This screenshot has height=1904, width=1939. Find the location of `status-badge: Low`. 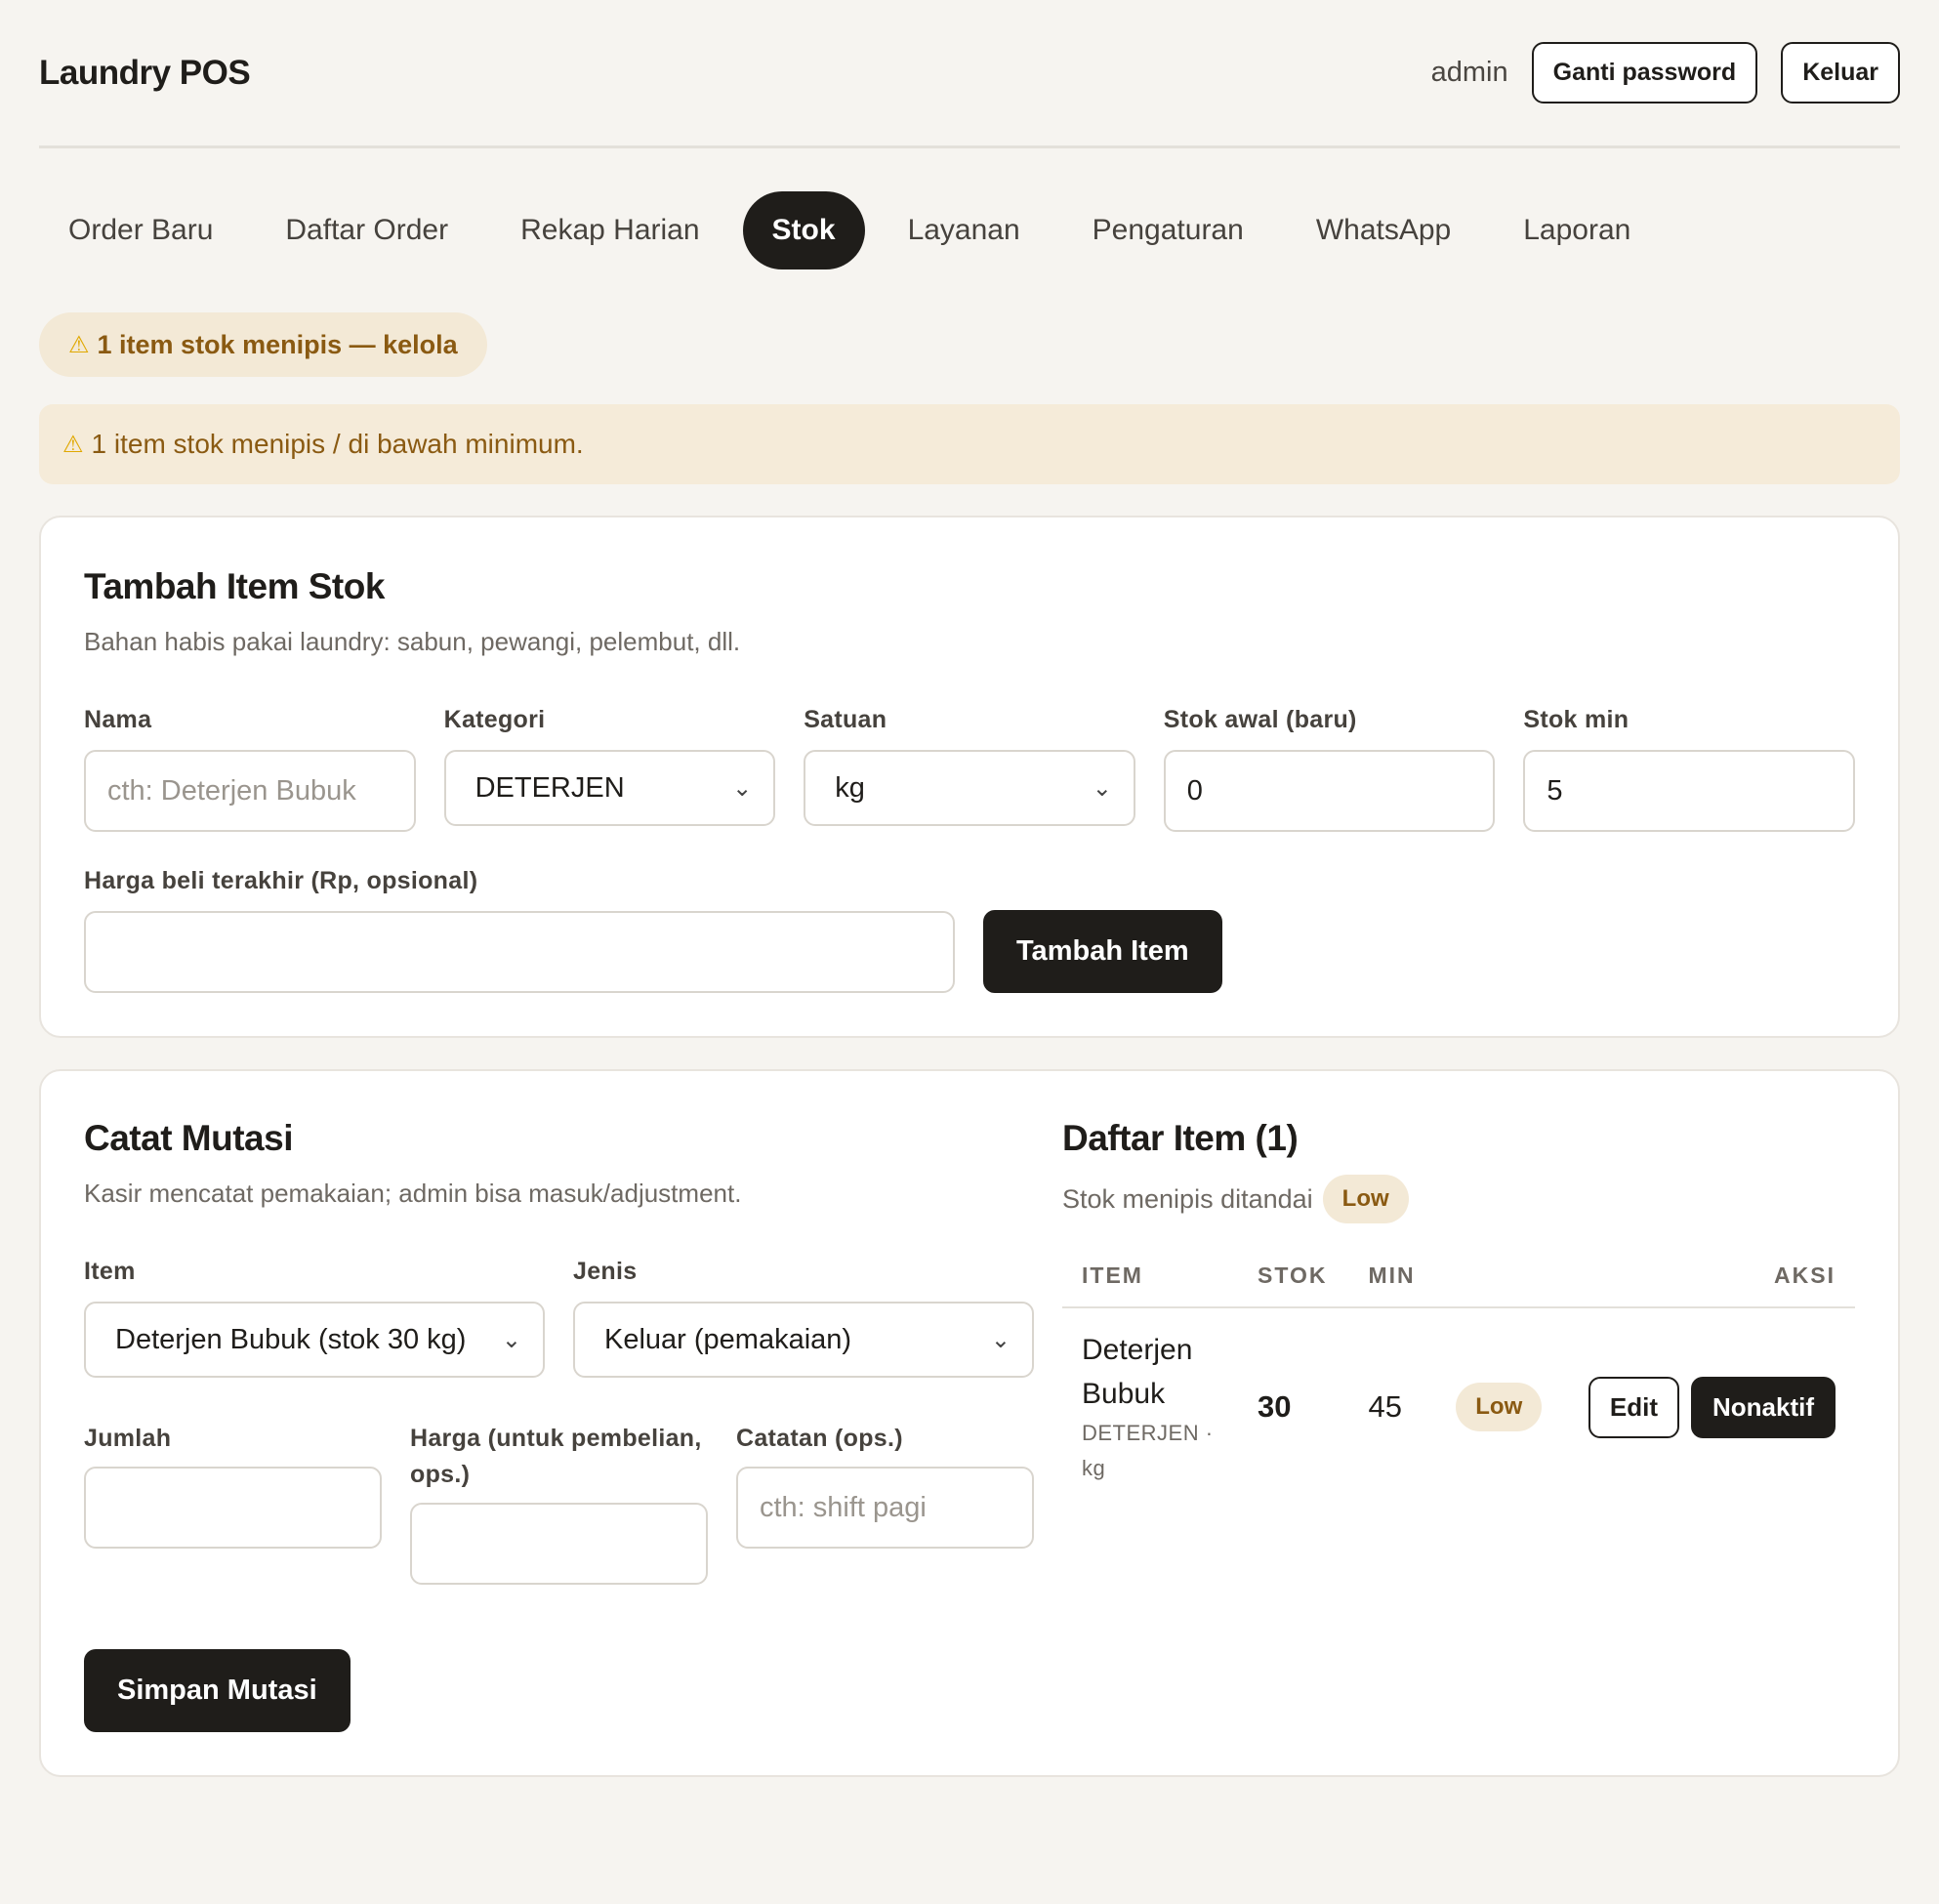

status-badge: Low is located at coordinates (1499, 1407).